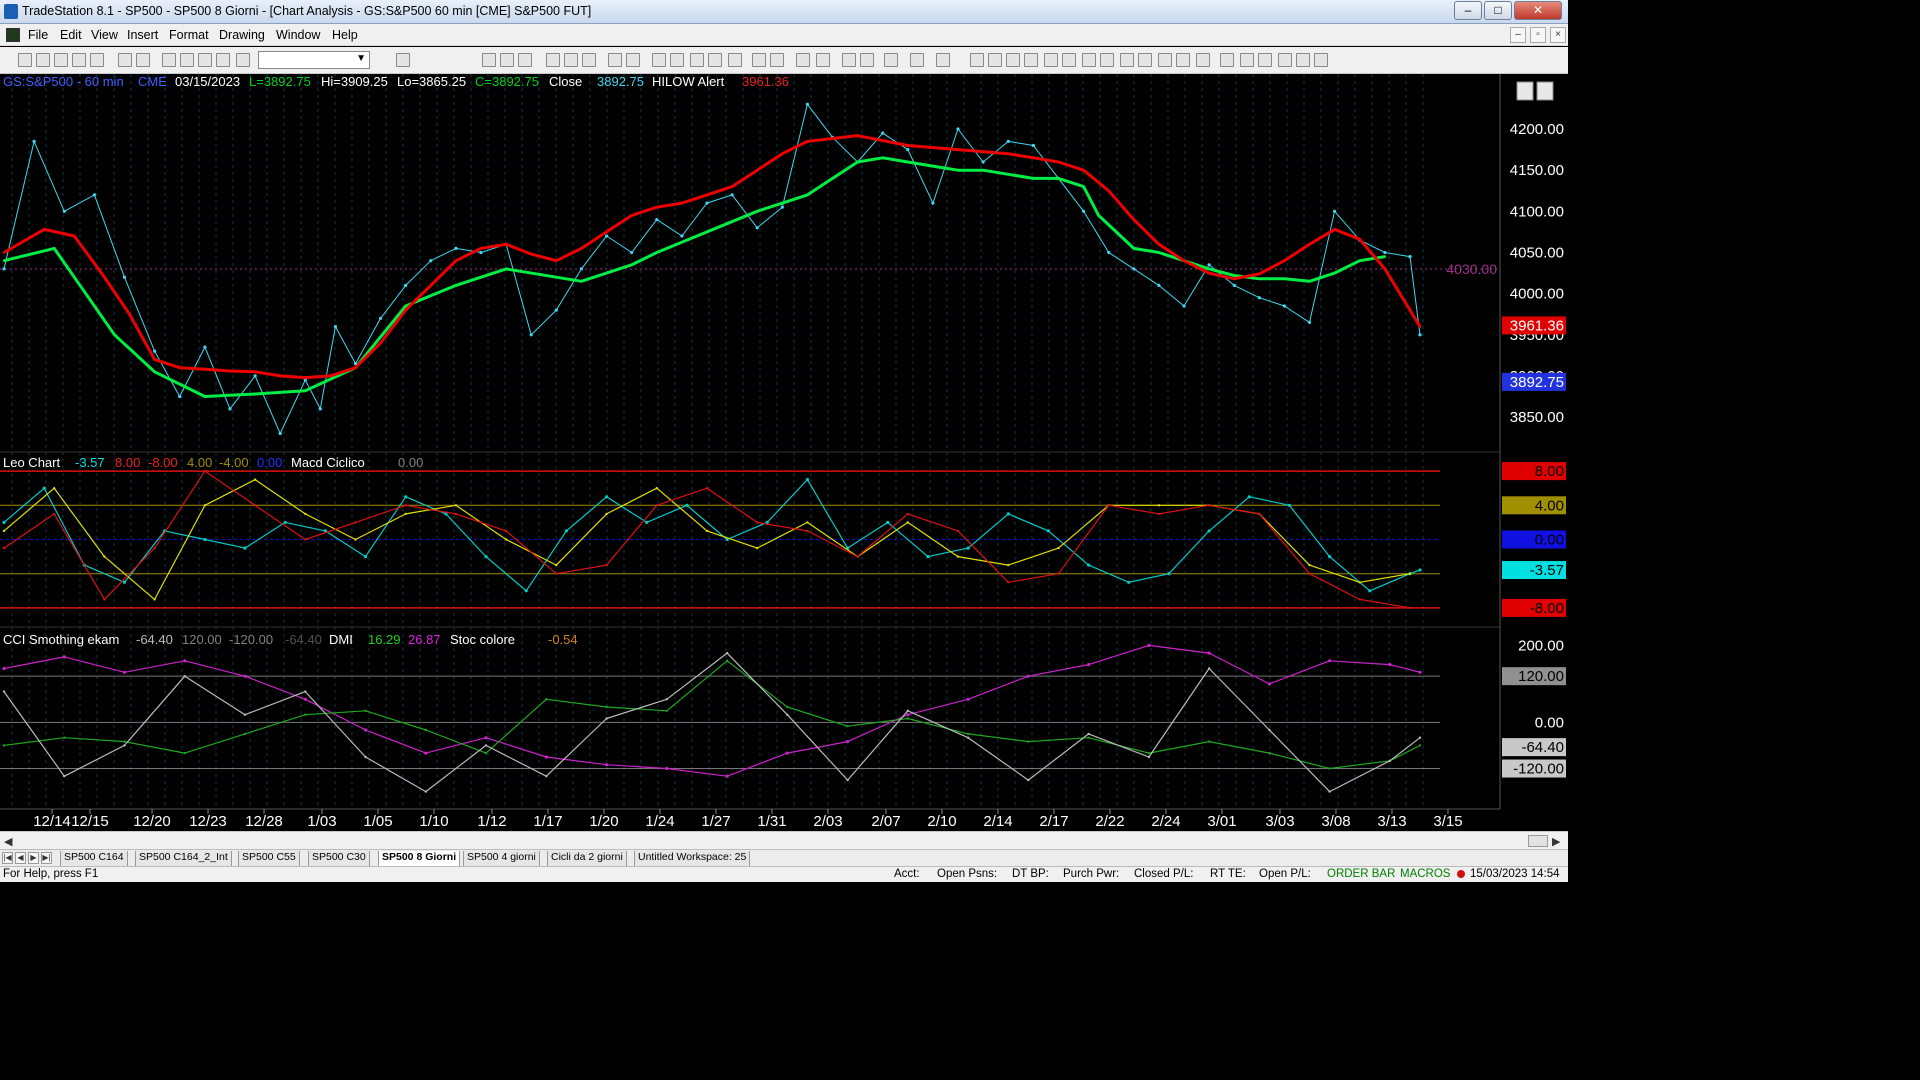 The width and height of the screenshot is (1920, 1080). What do you see at coordinates (419, 858) in the screenshot?
I see `tab-sp500-8-giorni: SP500 8 Giorni` at bounding box center [419, 858].